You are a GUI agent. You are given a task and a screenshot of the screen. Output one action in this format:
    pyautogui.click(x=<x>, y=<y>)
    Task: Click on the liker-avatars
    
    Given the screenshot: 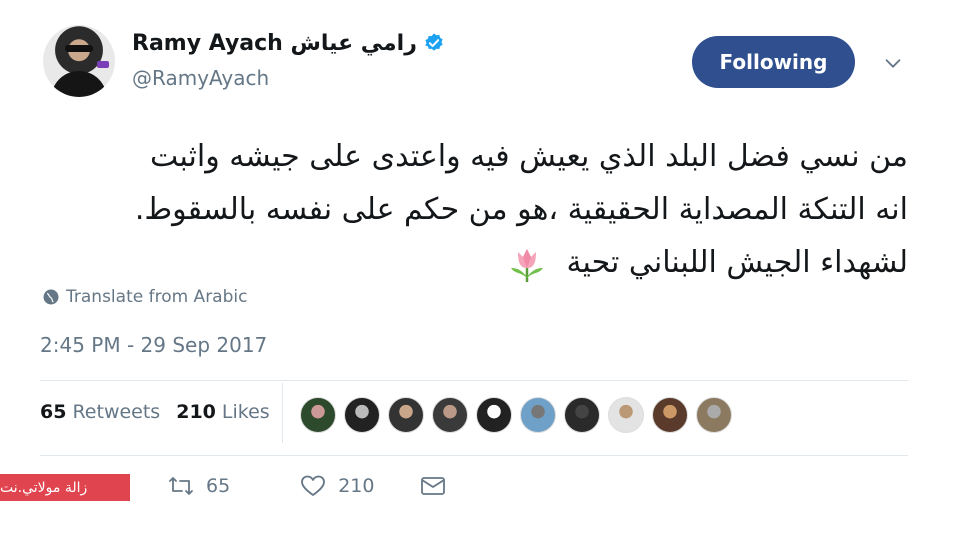 What is the action you would take?
    pyautogui.click(x=516, y=415)
    